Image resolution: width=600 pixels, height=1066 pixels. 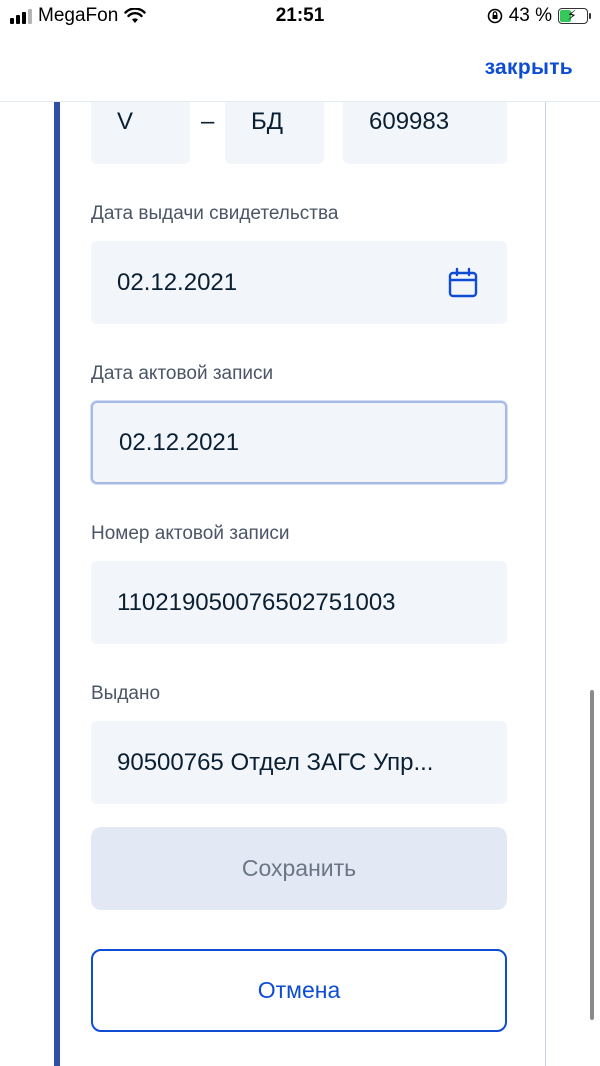 I want to click on issue-date-input: 02.12.2021, so click(x=299, y=282).